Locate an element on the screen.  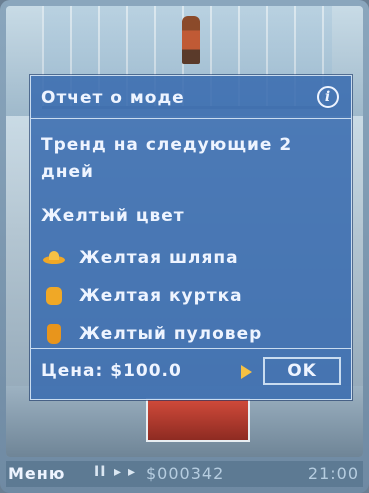
hat-icon is located at coordinates (54, 258).